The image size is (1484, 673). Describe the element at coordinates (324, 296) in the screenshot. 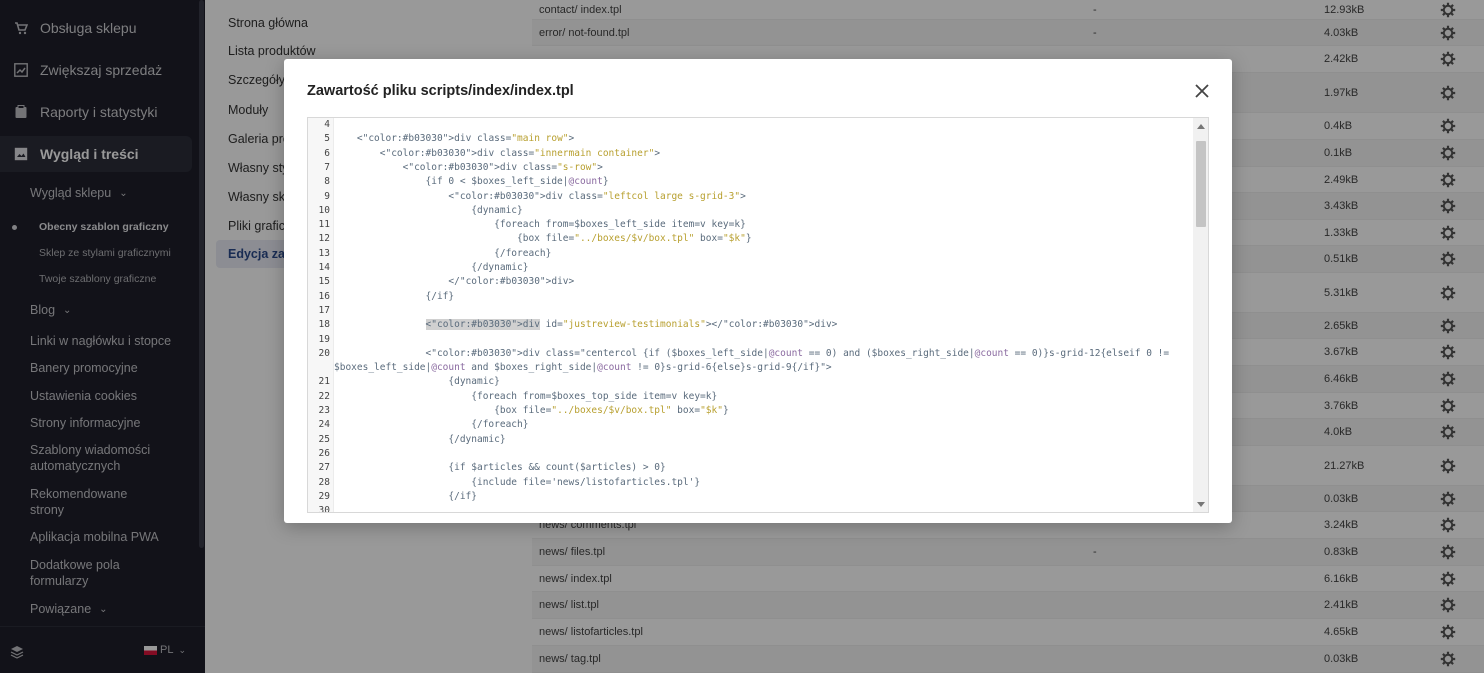

I see `line-number: 16` at that location.